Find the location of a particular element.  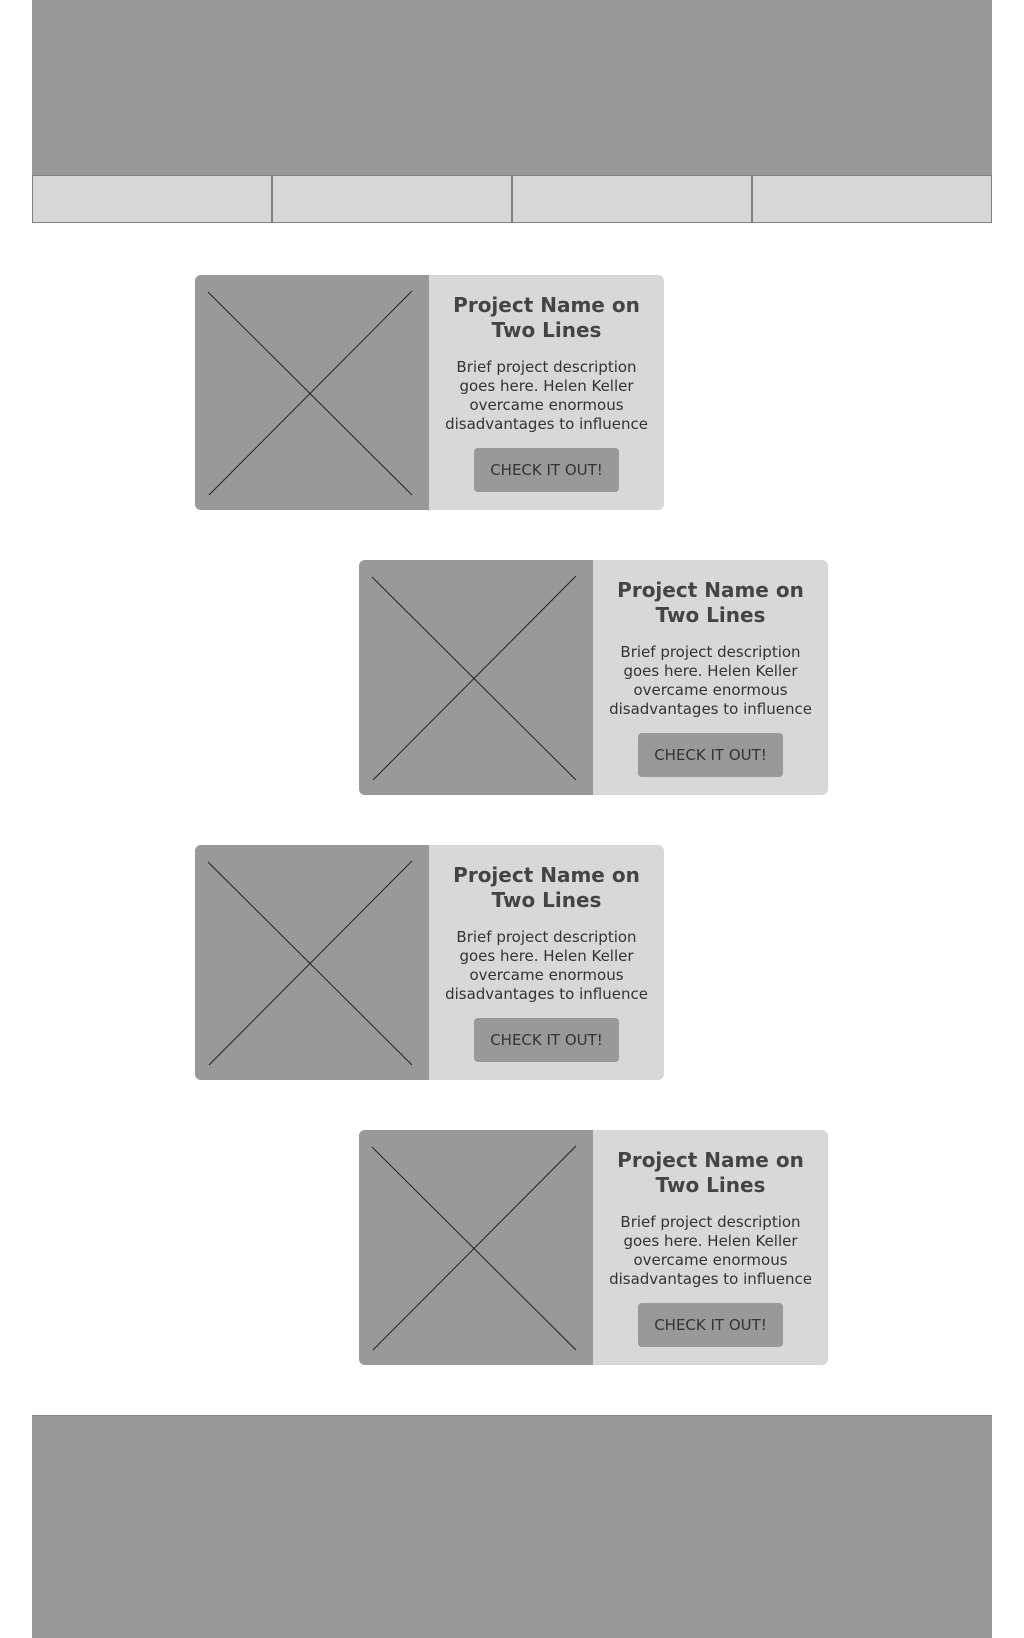

nav-bar is located at coordinates (512, 199).